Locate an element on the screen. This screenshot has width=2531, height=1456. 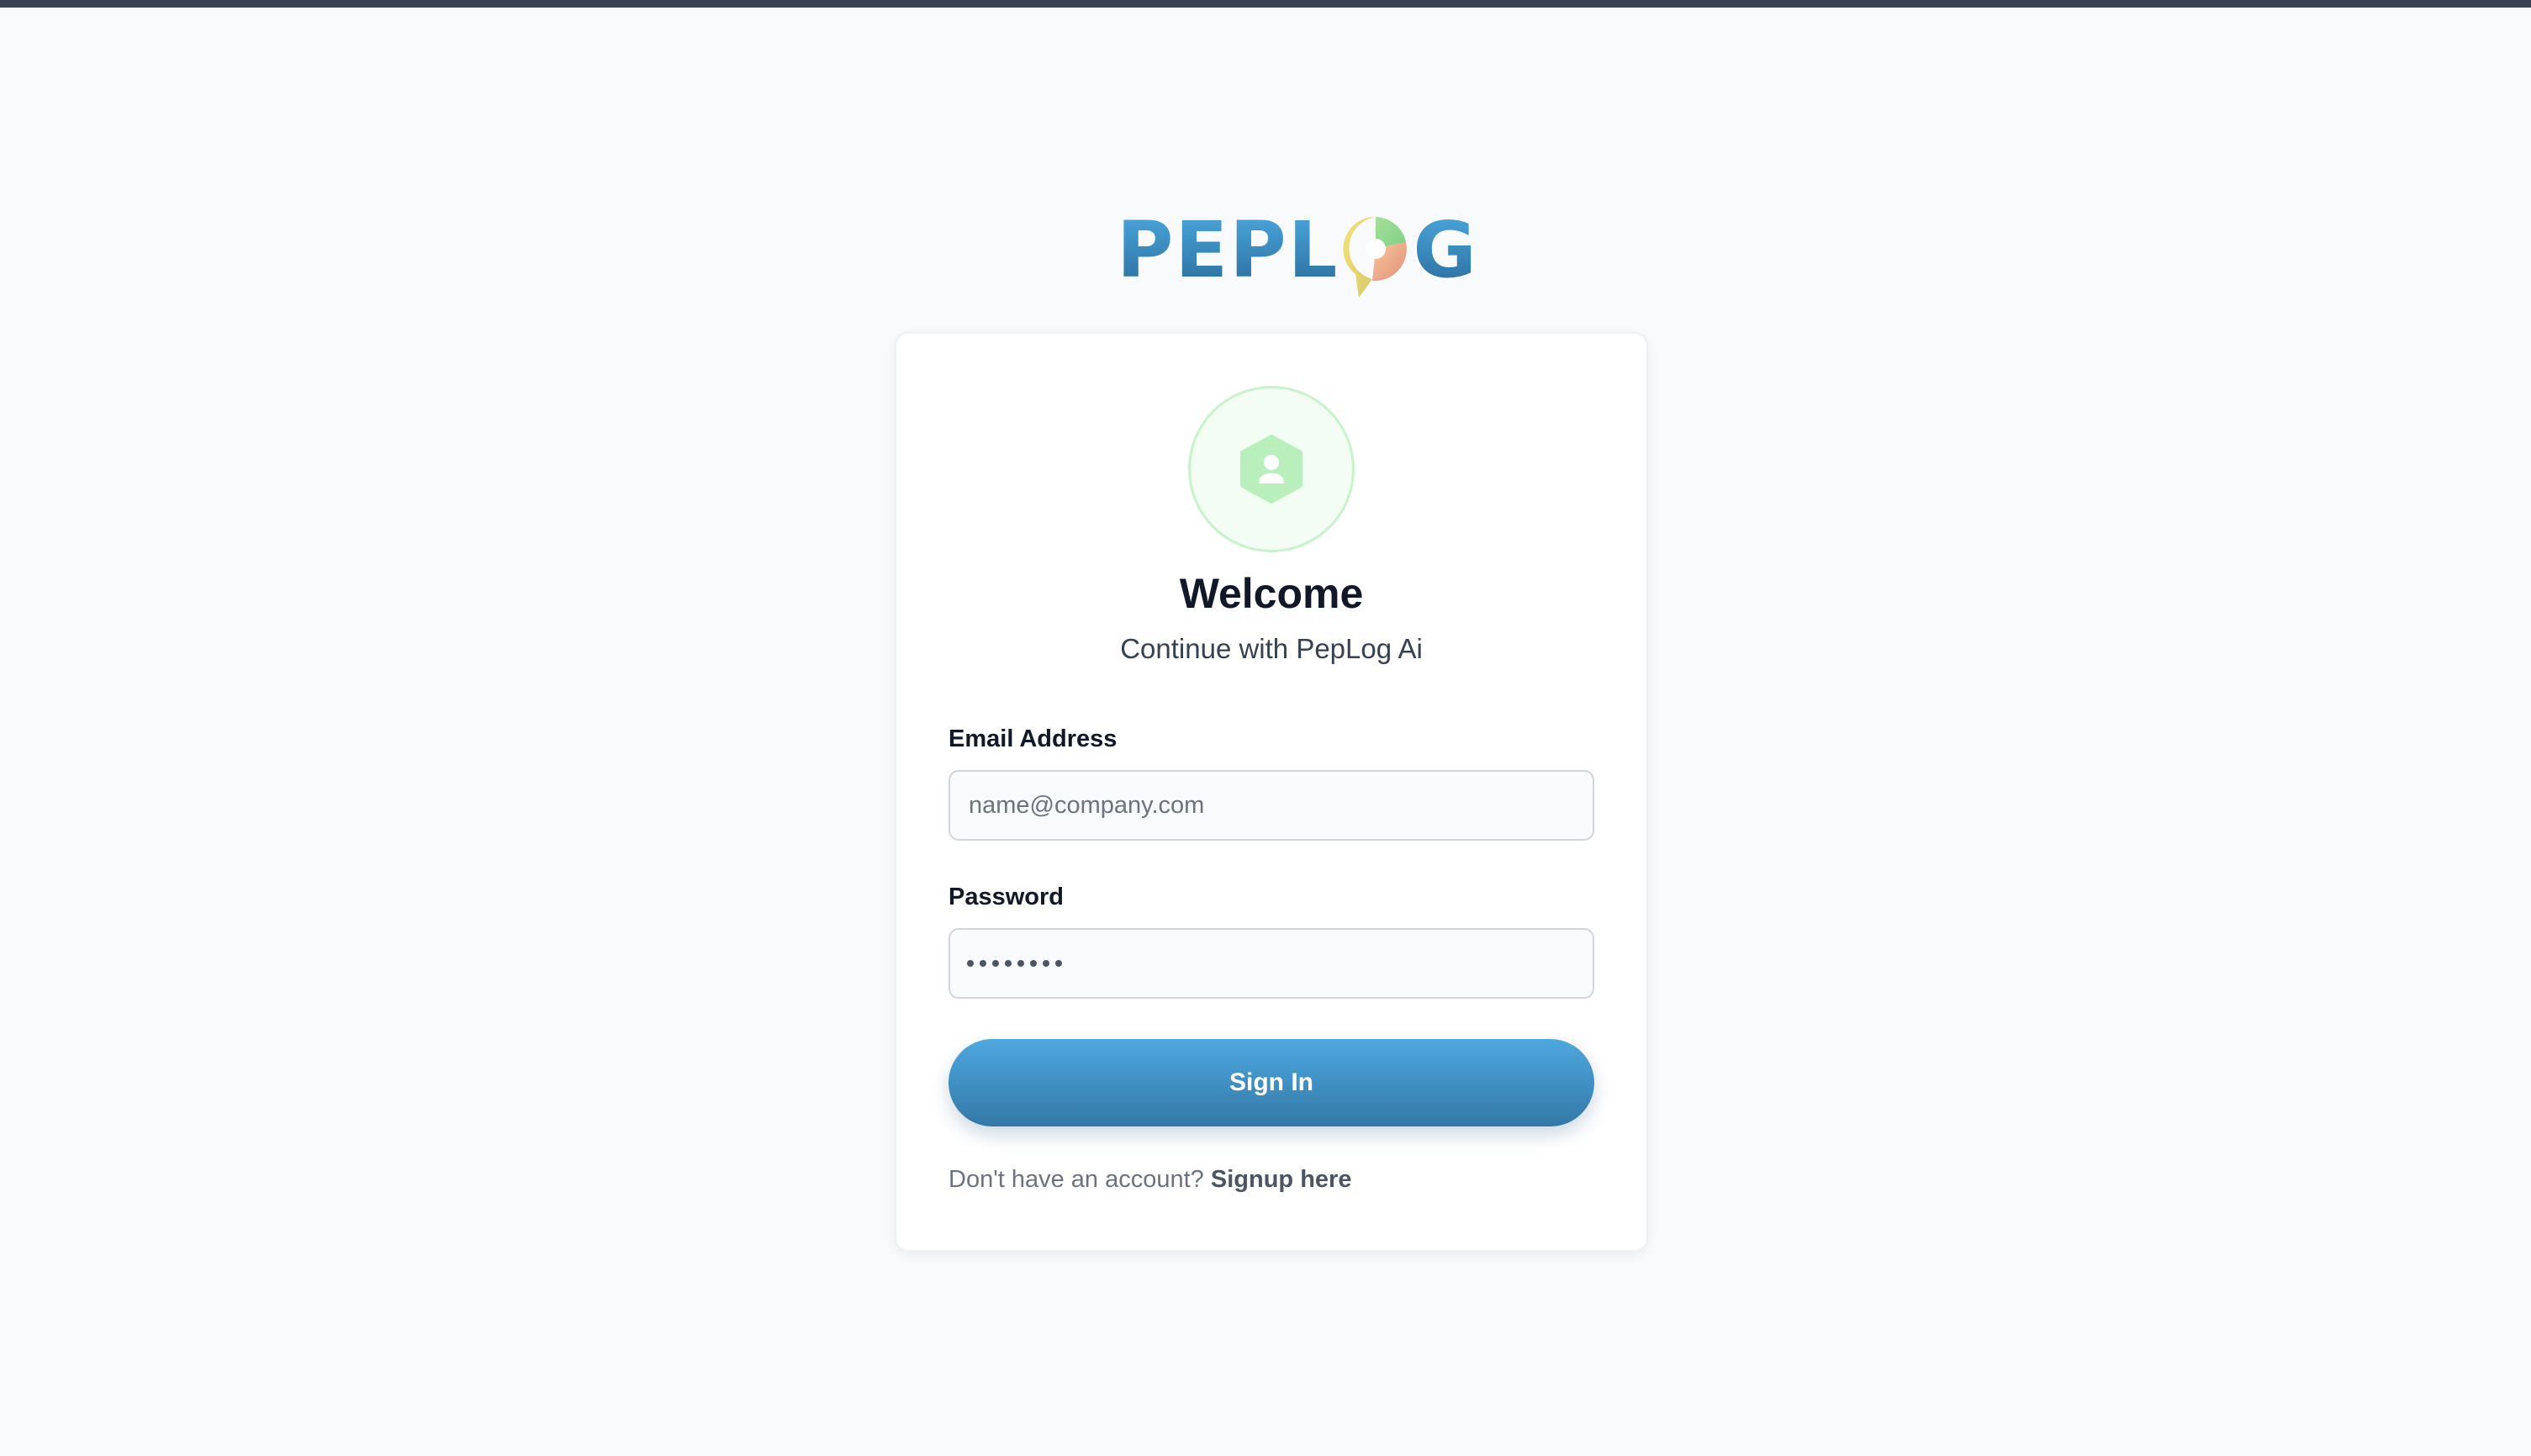
signup-row: Don't have an account? Signup here is located at coordinates (1149, 1180).